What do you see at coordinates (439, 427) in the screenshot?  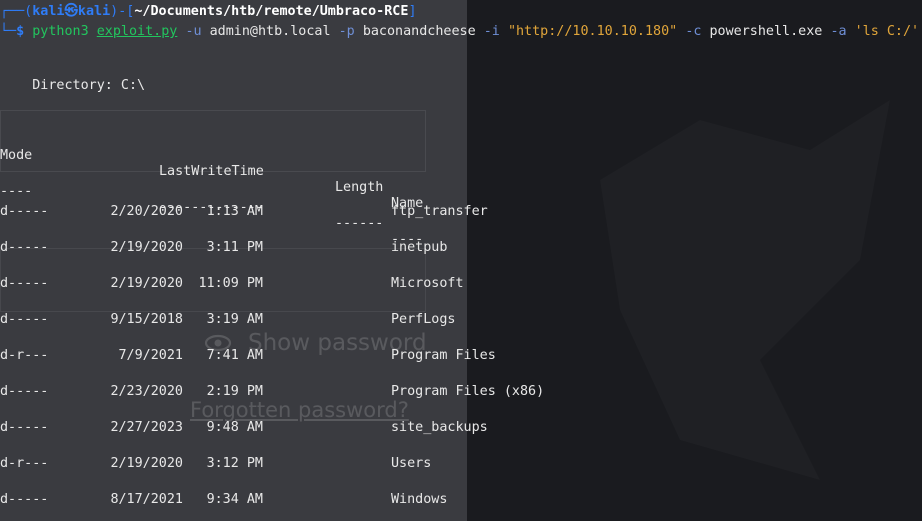 I see `row-name: site_backups` at bounding box center [439, 427].